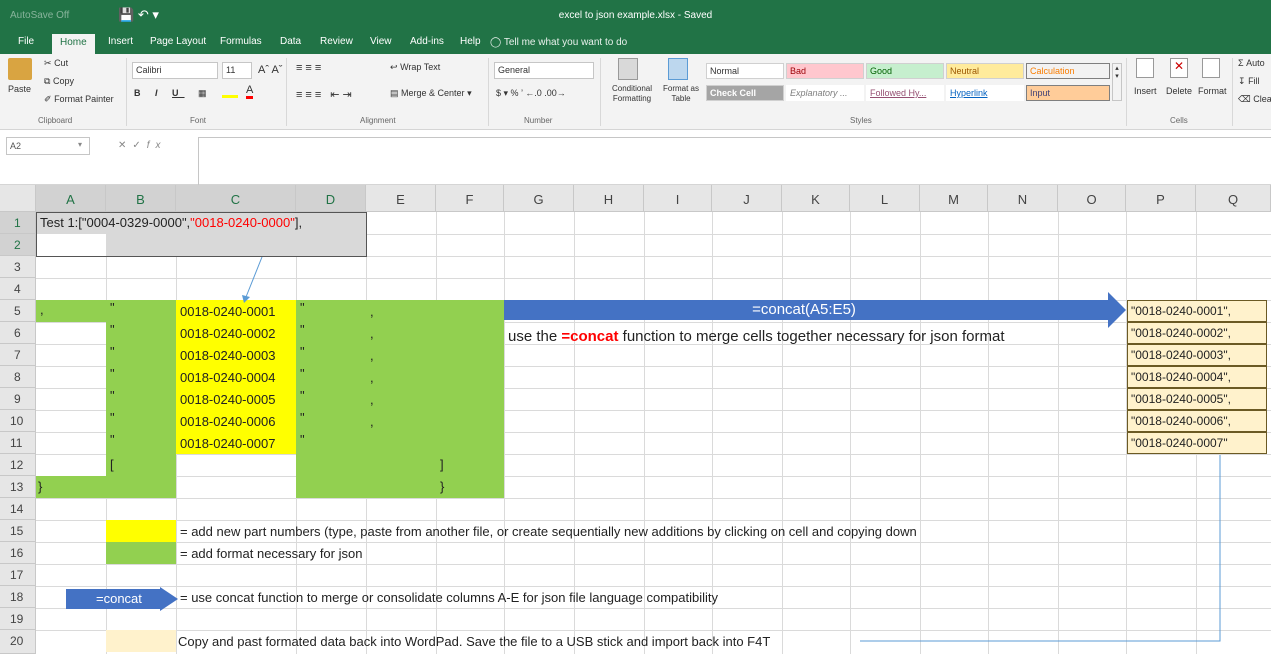  Describe the element at coordinates (230, 91) in the screenshot. I see `fill-color-icon` at that location.